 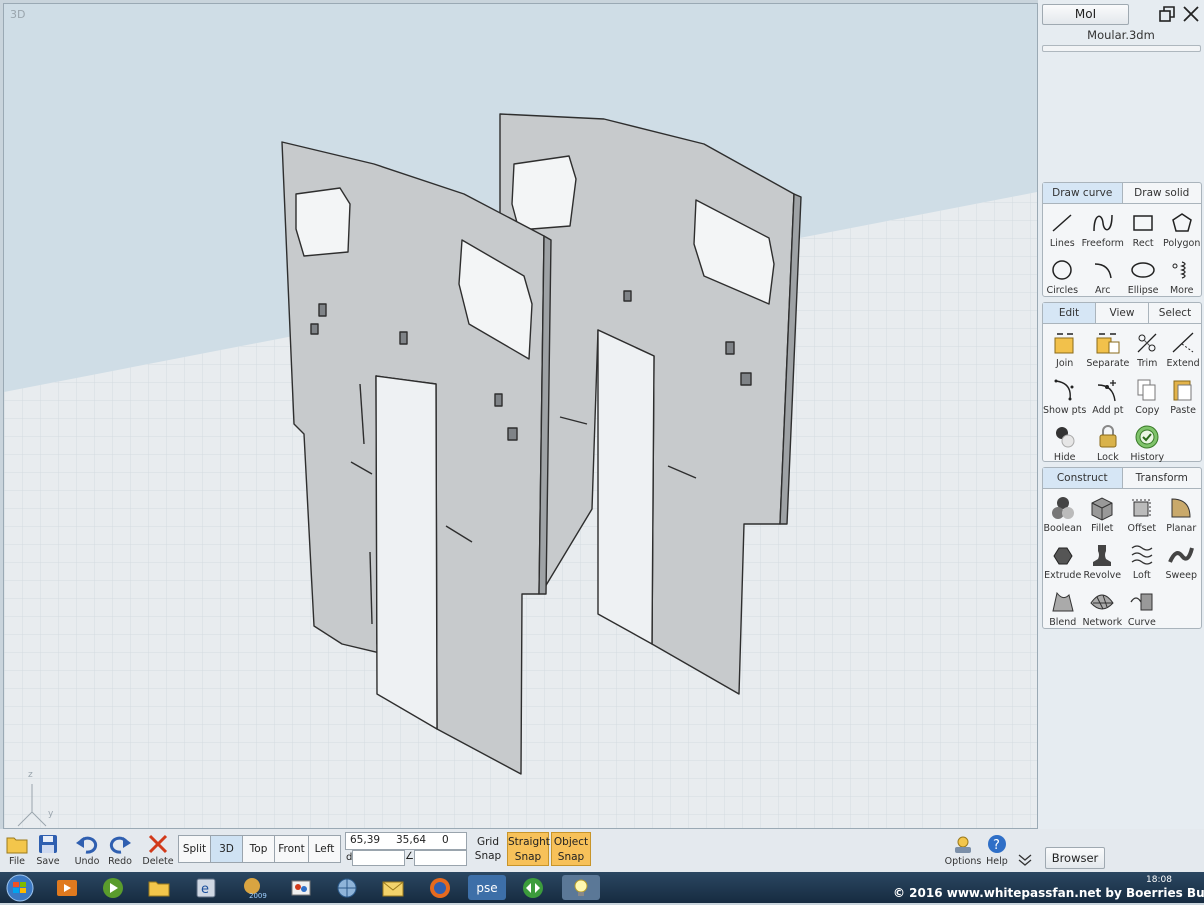 I want to click on tab-select: Select, so click(x=1174, y=313).